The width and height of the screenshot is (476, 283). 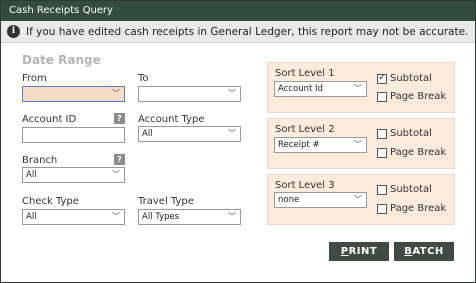 I want to click on branch-label: Branch, so click(x=40, y=160).